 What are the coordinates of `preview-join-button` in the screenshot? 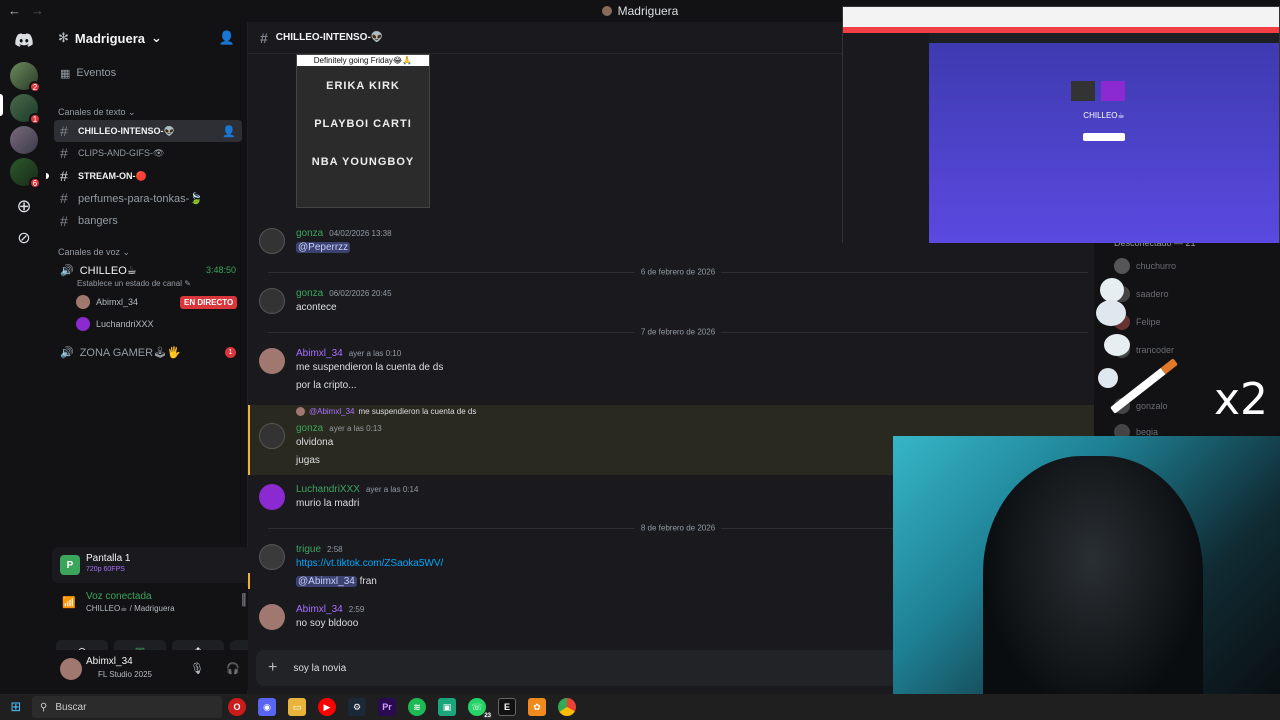 It's located at (1104, 137).